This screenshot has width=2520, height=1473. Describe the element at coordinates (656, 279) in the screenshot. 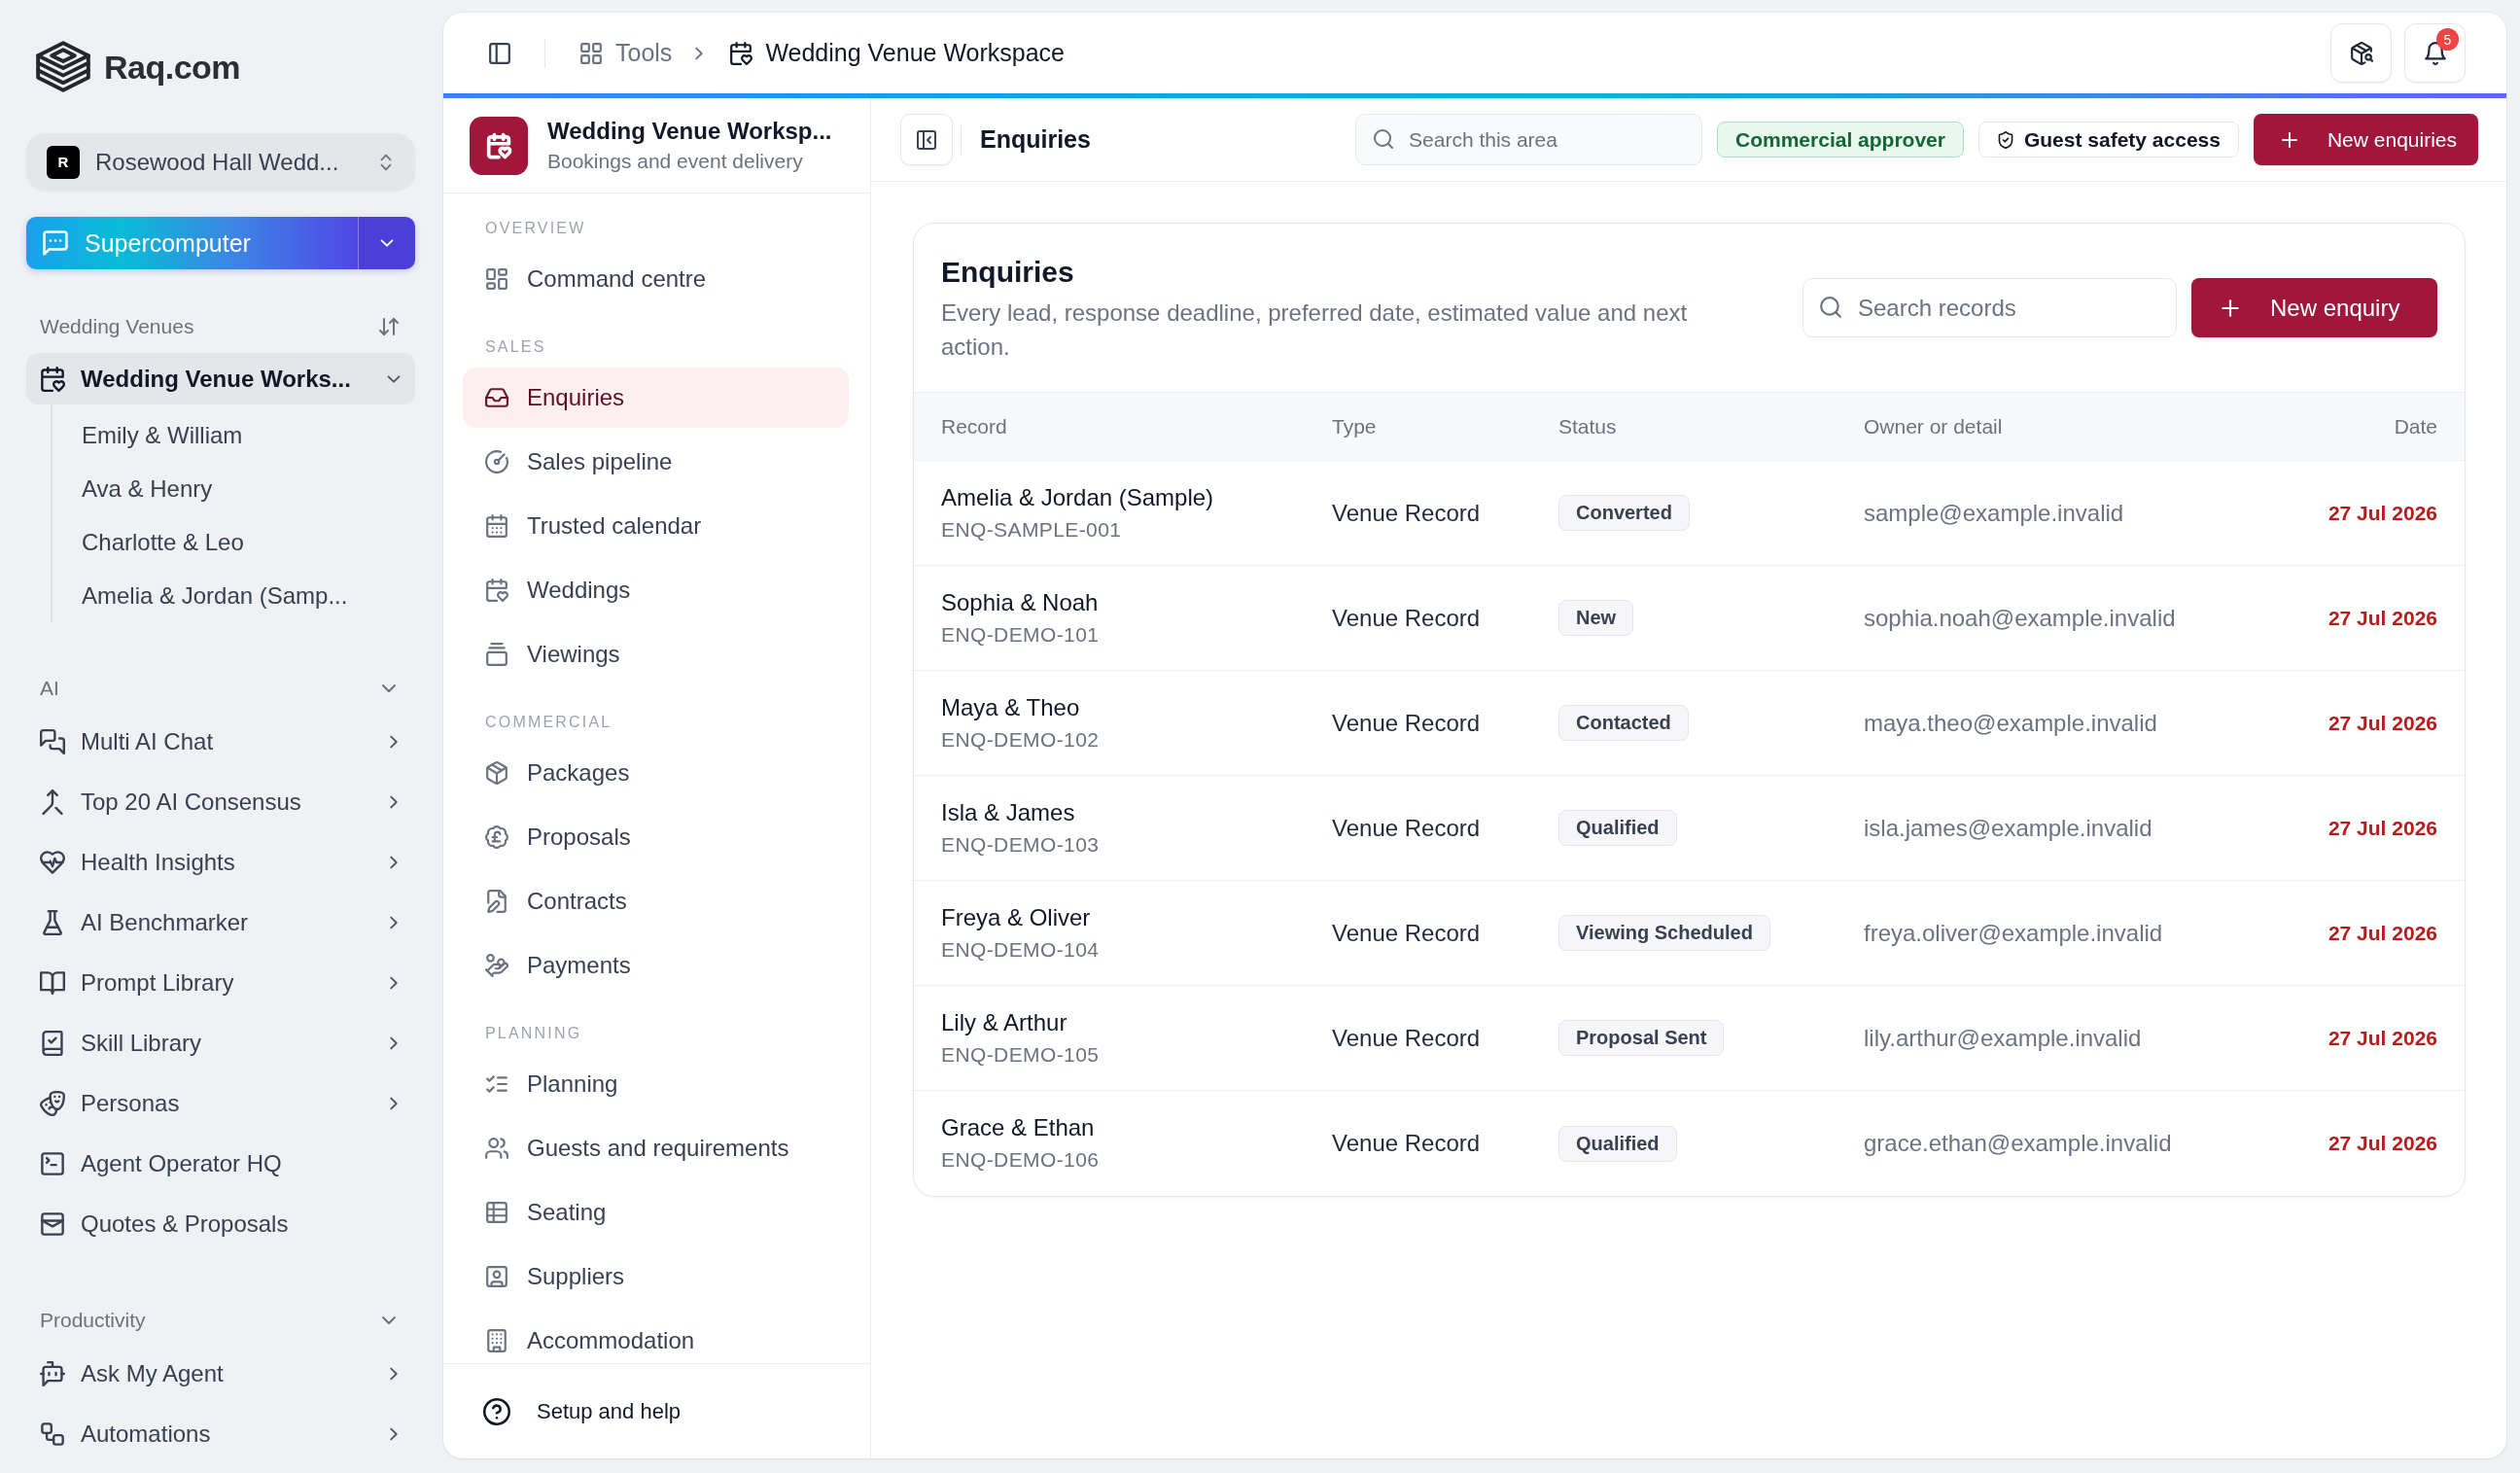

I see `nav-item: Command centre` at that location.